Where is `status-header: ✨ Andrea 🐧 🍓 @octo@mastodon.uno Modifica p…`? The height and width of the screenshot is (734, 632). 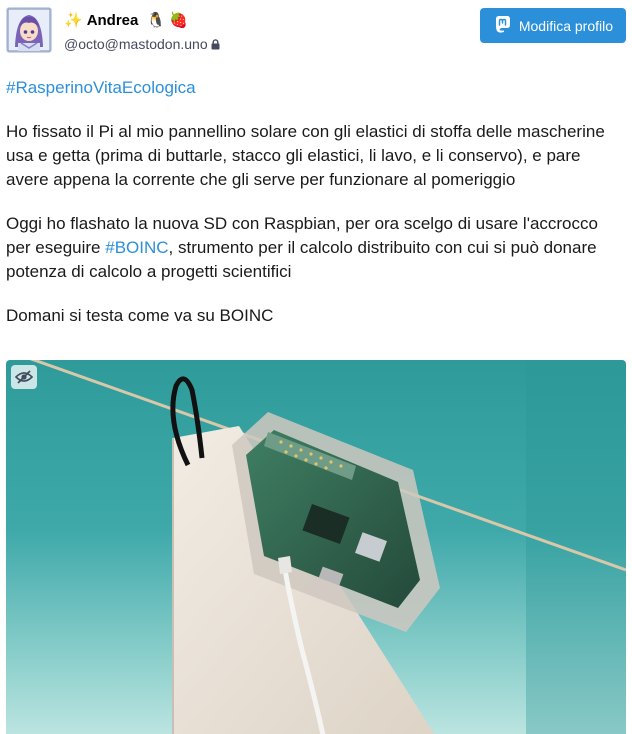 status-header: ✨ Andrea 🐧 🍓 @octo@mastodon.uno Modifica p… is located at coordinates (316, 32).